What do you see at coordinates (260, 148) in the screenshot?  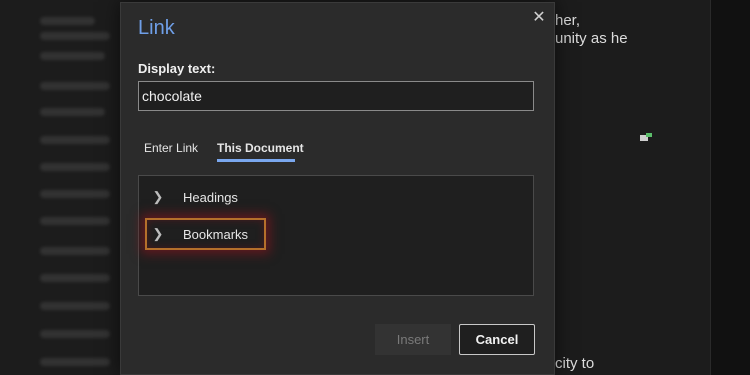 I see `tab-this-document: This Document` at bounding box center [260, 148].